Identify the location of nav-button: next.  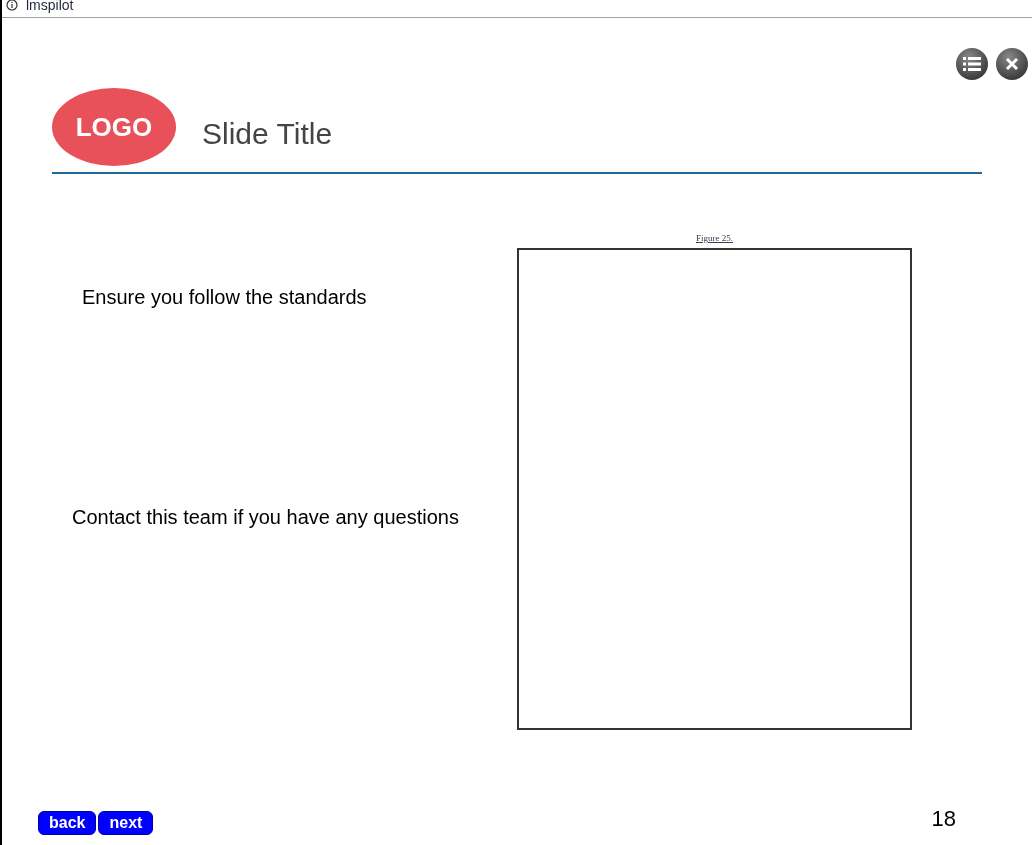
(126, 823).